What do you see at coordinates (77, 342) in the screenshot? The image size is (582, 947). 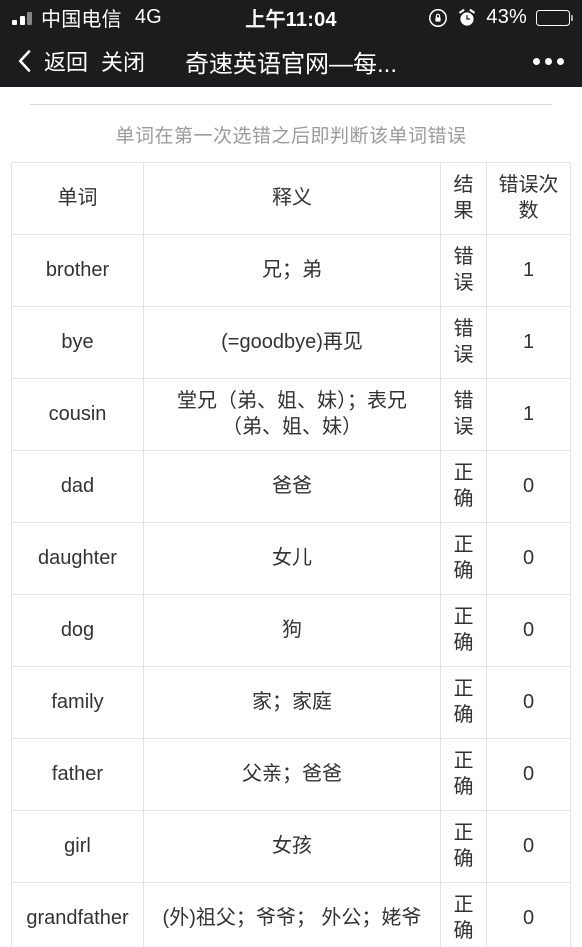 I see `cell-word: bye` at bounding box center [77, 342].